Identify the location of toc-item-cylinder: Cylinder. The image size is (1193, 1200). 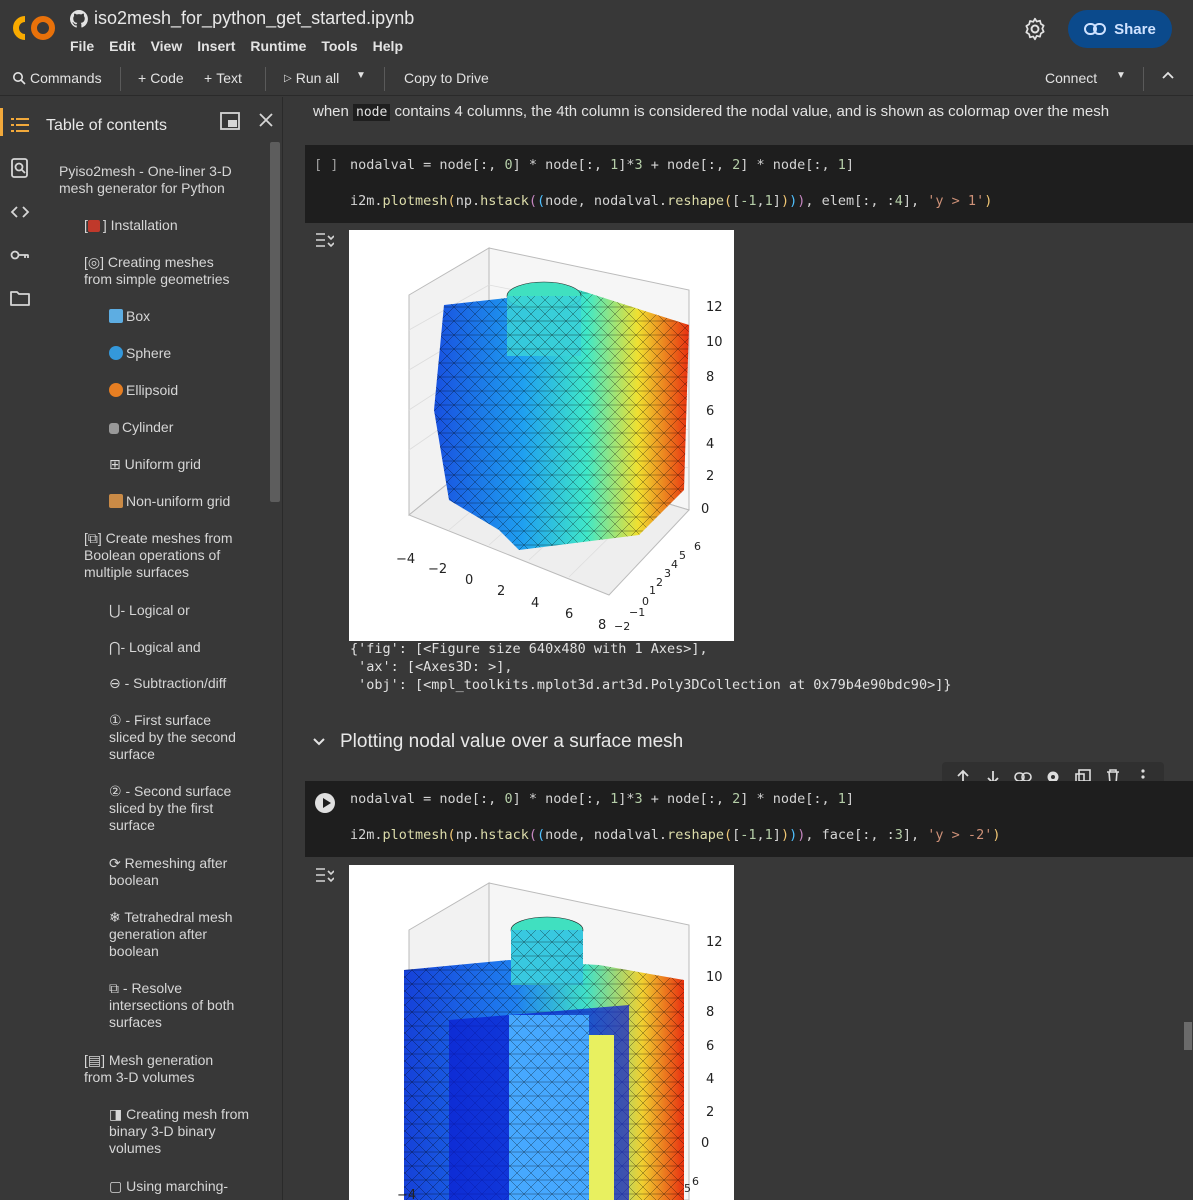
(189, 427).